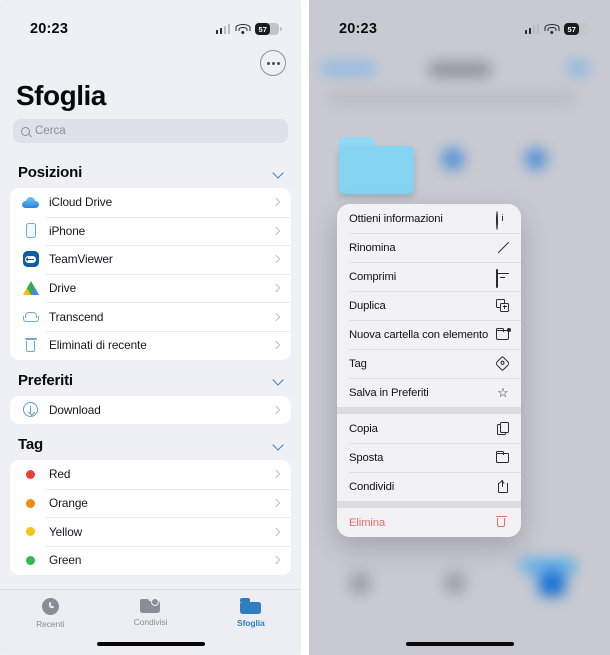 The width and height of the screenshot is (610, 655). I want to click on pencil-icon, so click(503, 248).